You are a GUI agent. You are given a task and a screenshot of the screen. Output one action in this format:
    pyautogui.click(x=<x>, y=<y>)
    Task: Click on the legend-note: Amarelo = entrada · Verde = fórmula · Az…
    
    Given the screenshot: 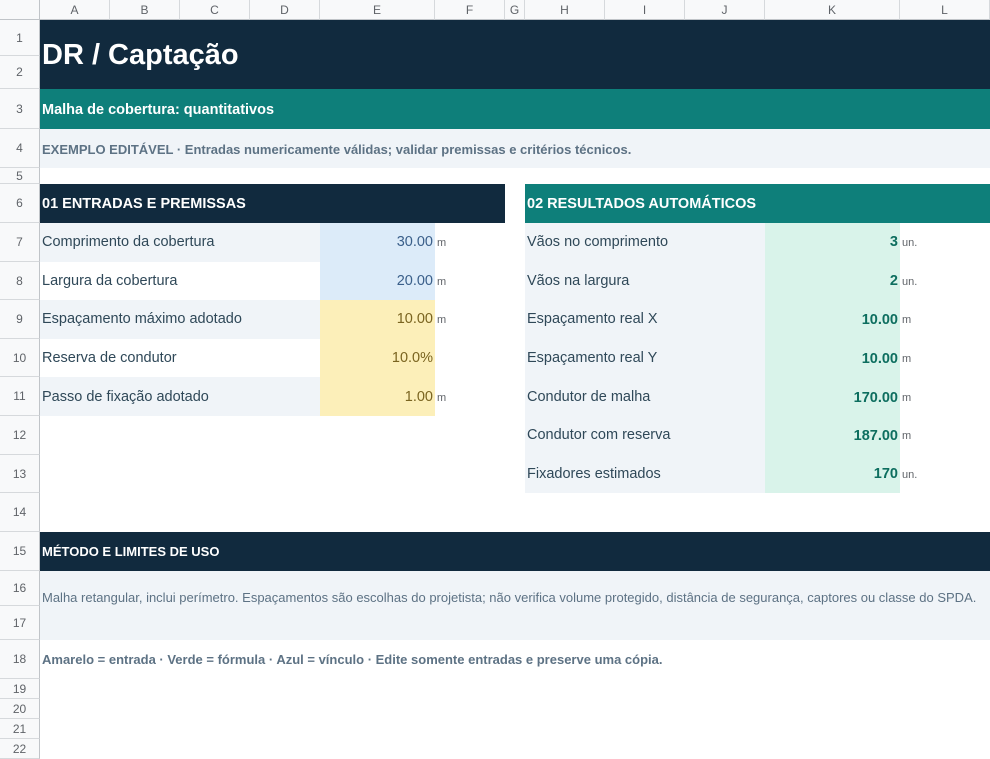 What is the action you would take?
    pyautogui.click(x=352, y=659)
    